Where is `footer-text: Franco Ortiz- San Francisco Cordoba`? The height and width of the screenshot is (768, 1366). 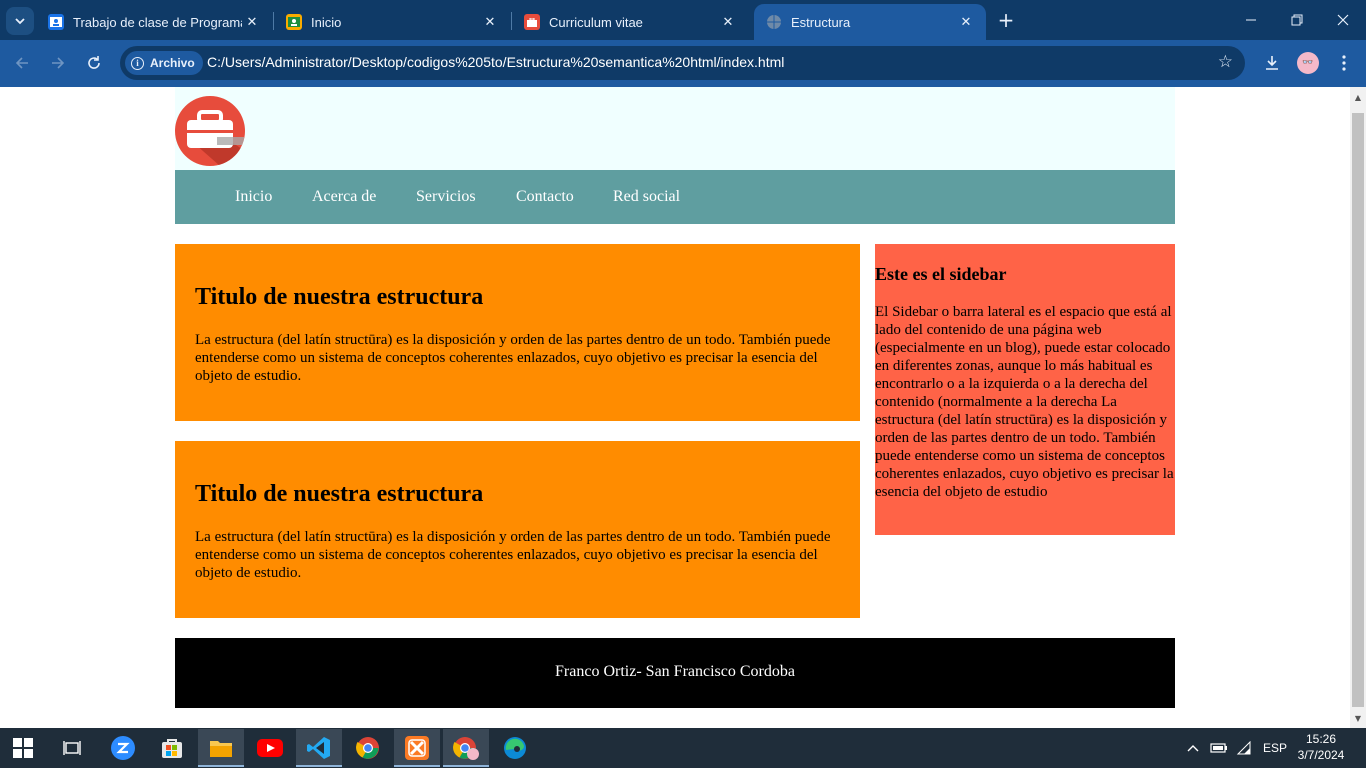
footer-text: Franco Ortiz- San Francisco Cordoba is located at coordinates (675, 671).